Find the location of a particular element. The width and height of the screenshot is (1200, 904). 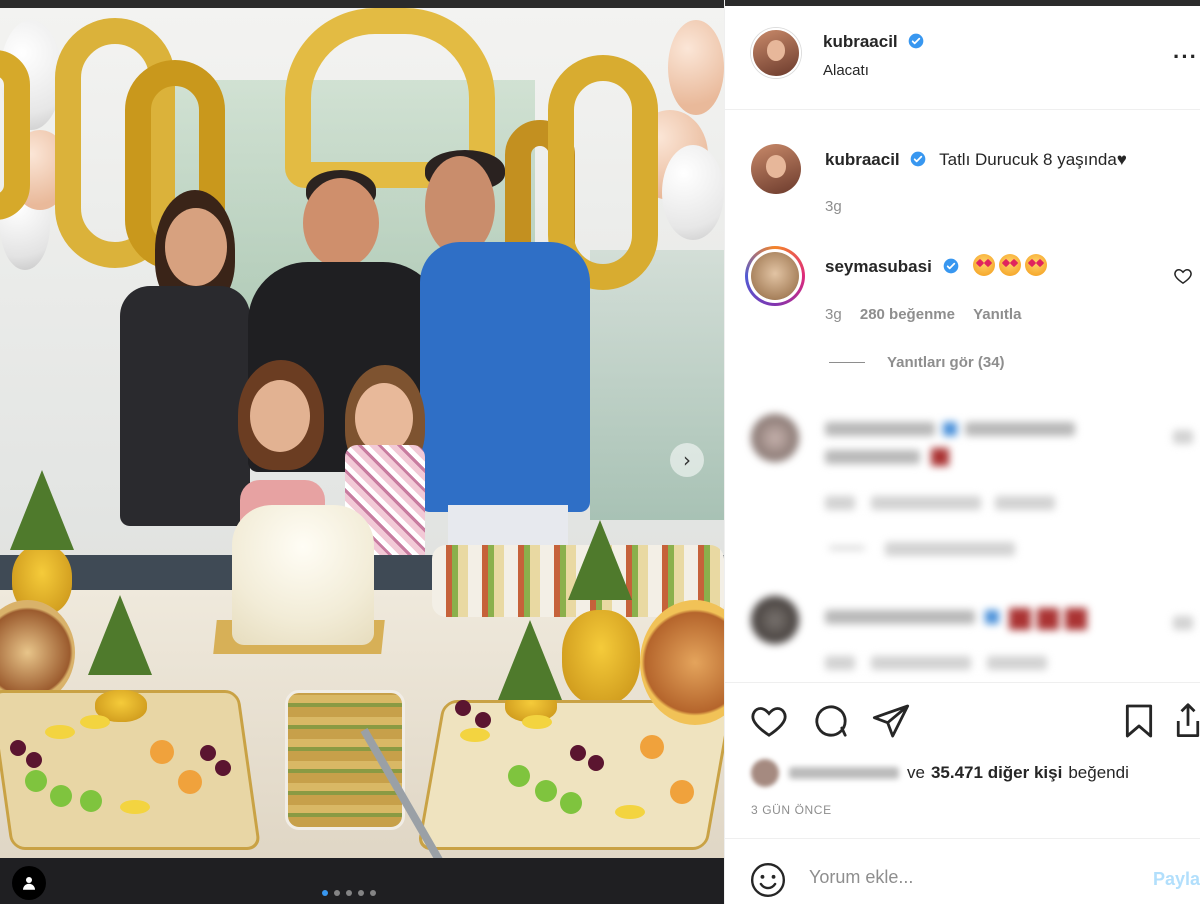

baklava-tray is located at coordinates (345, 760).